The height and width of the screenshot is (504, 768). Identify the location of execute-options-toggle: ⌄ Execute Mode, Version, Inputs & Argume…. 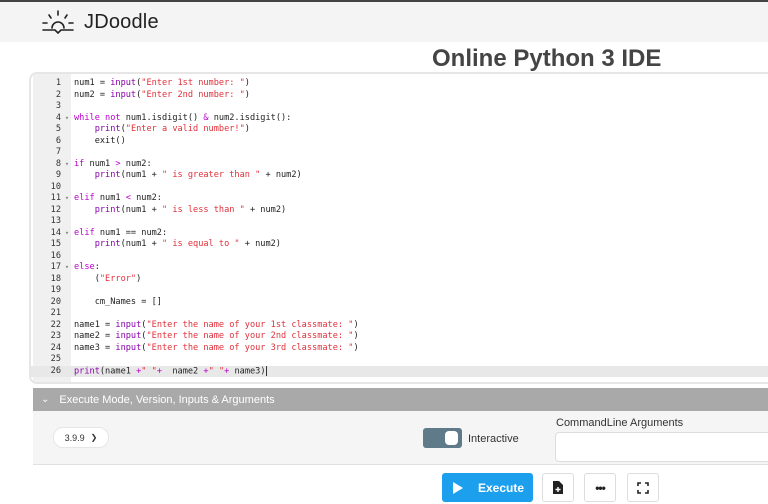
(400, 399).